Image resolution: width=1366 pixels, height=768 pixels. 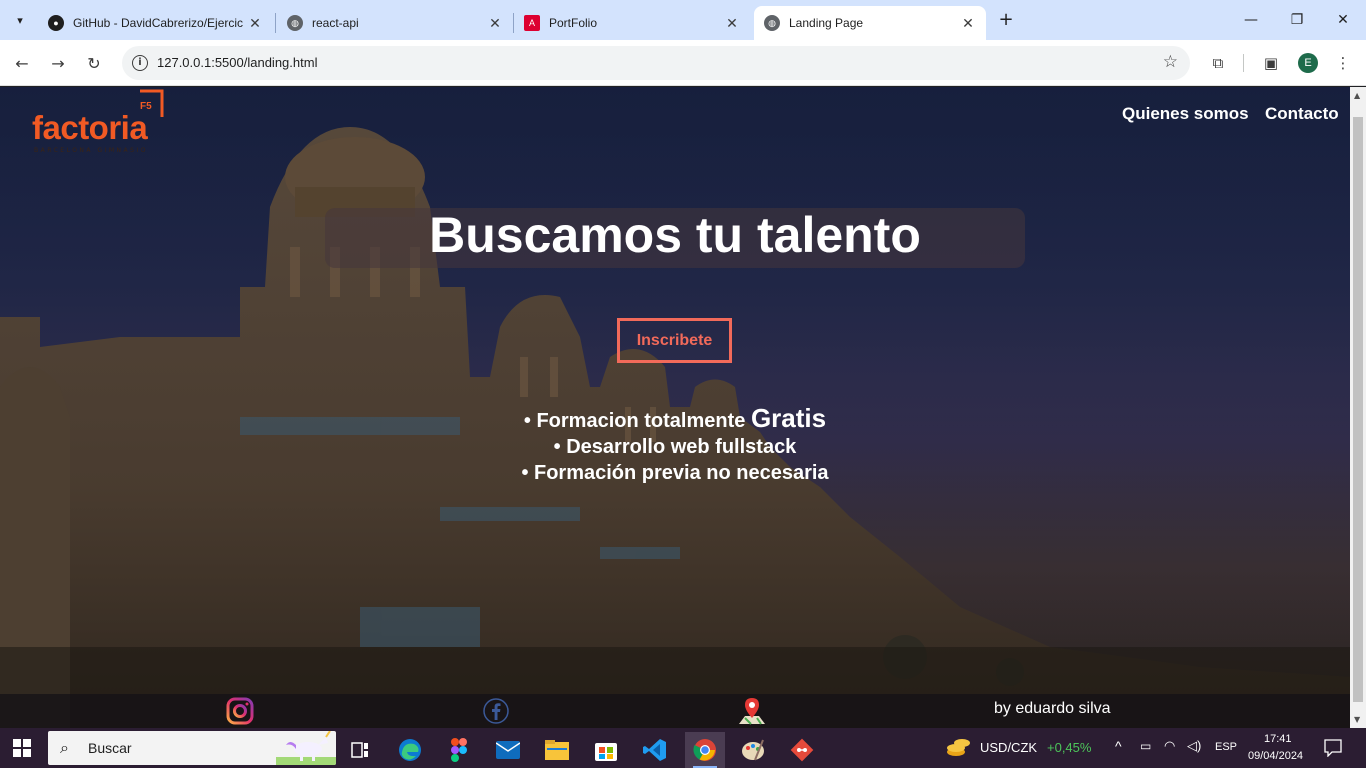 What do you see at coordinates (753, 750) in the screenshot?
I see `paint-icon` at bounding box center [753, 750].